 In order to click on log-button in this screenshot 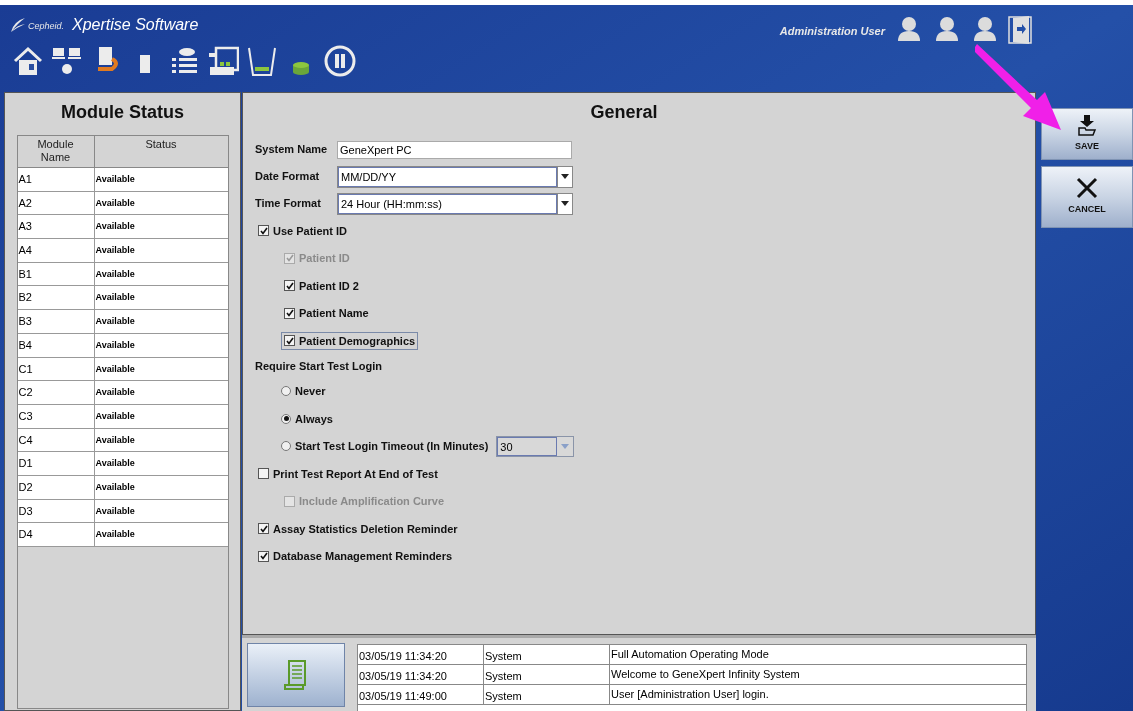, I will do `click(296, 674)`.